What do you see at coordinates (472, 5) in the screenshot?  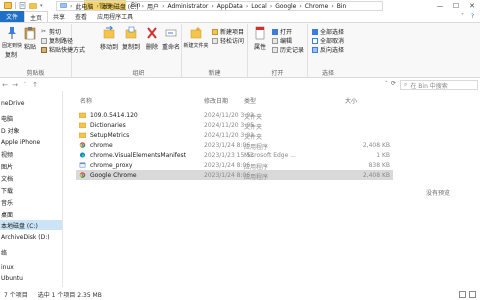 I see `close-button: ✕` at bounding box center [472, 5].